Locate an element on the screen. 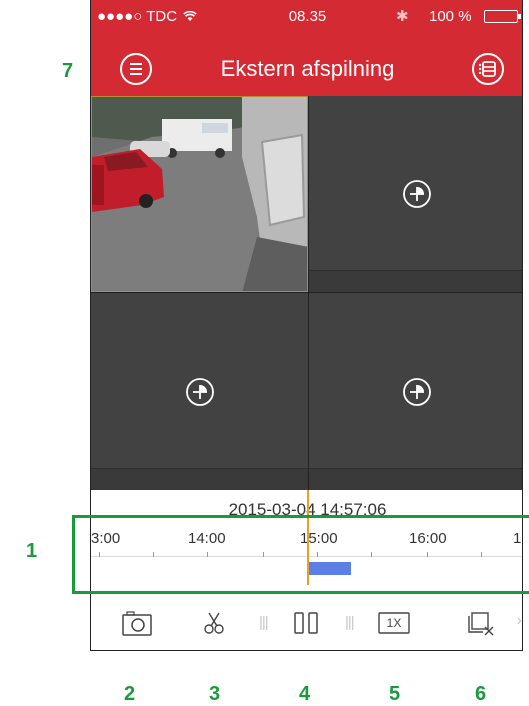 The image size is (529, 706). clip-button is located at coordinates (213, 623).